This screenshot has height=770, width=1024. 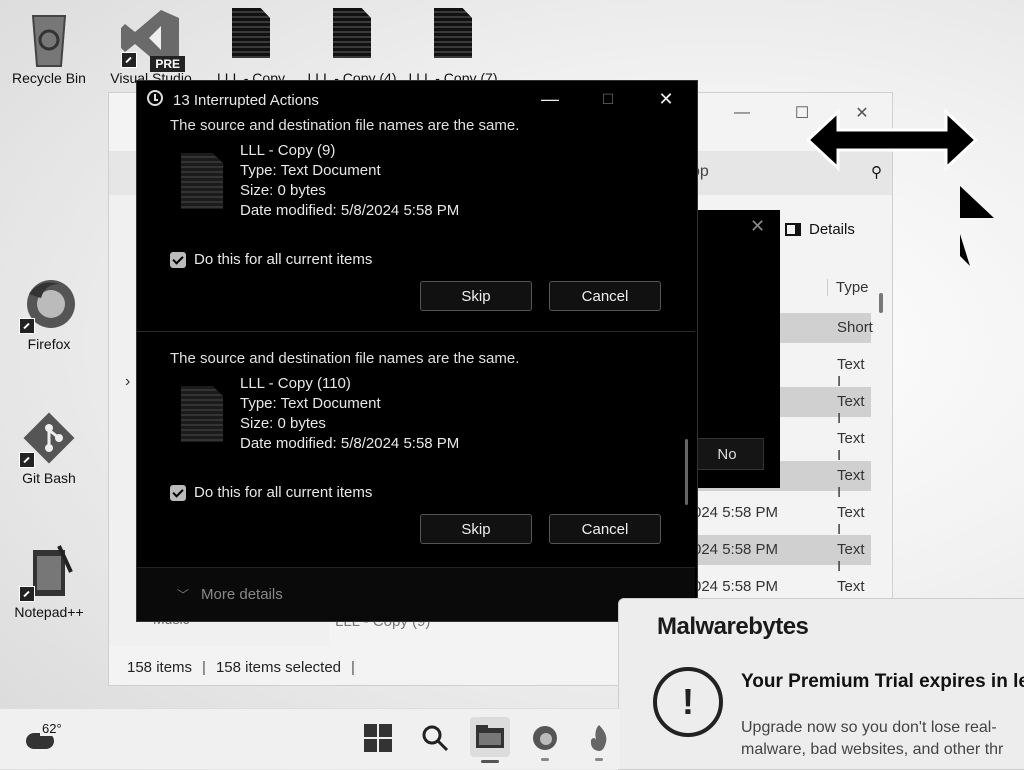 What do you see at coordinates (167, 64) in the screenshot?
I see `pre-badge: PRE` at bounding box center [167, 64].